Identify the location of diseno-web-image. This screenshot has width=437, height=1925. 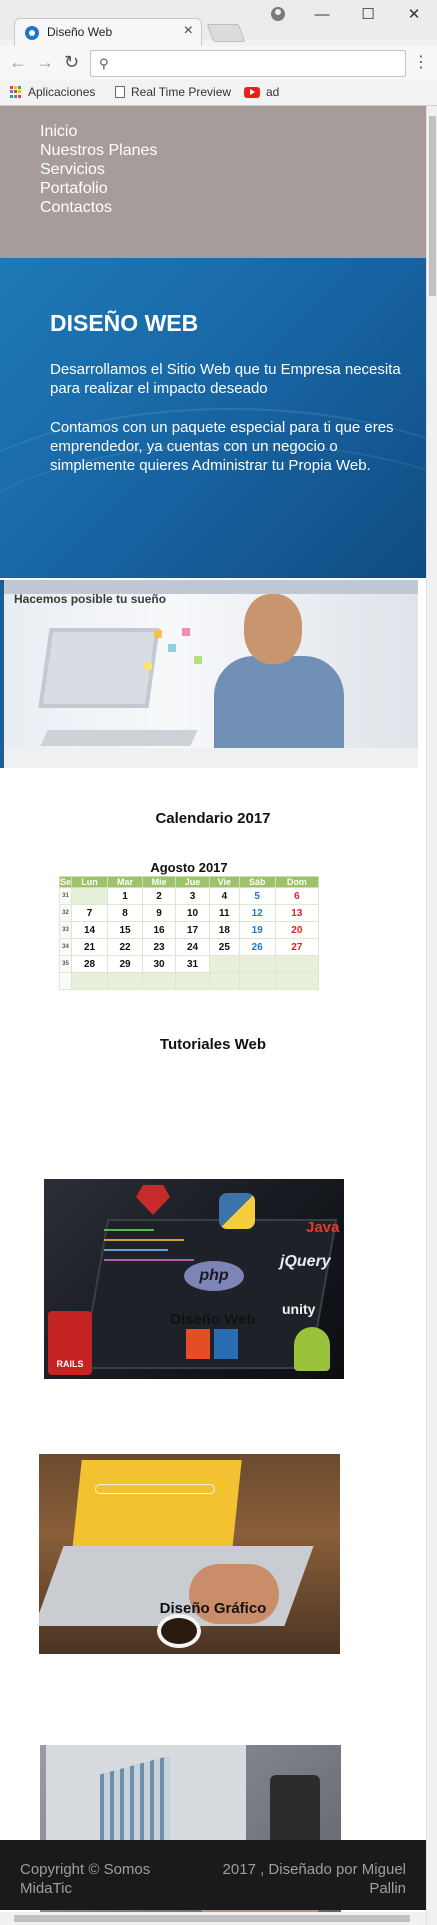
(189, 1554).